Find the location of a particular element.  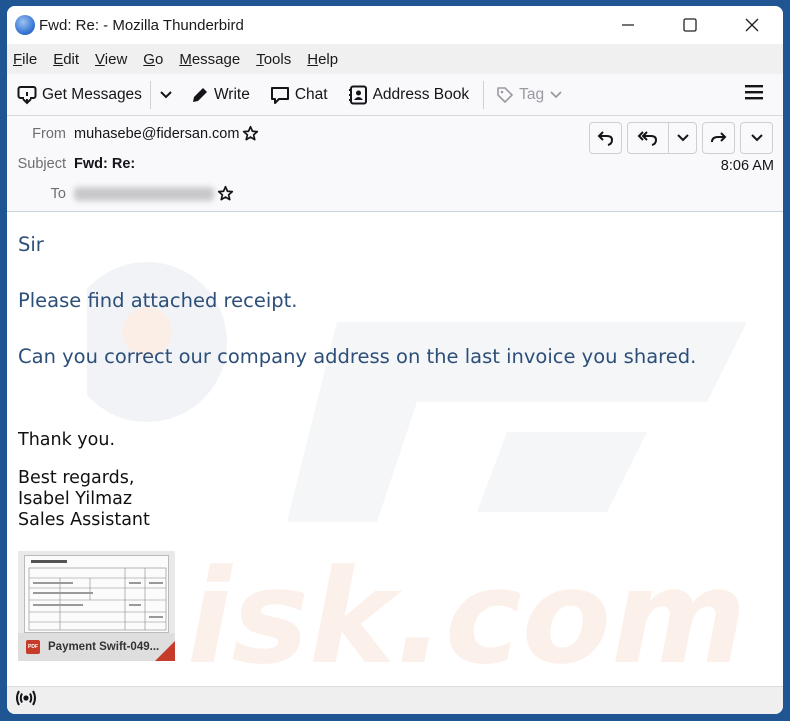

reply-all-group is located at coordinates (662, 138).